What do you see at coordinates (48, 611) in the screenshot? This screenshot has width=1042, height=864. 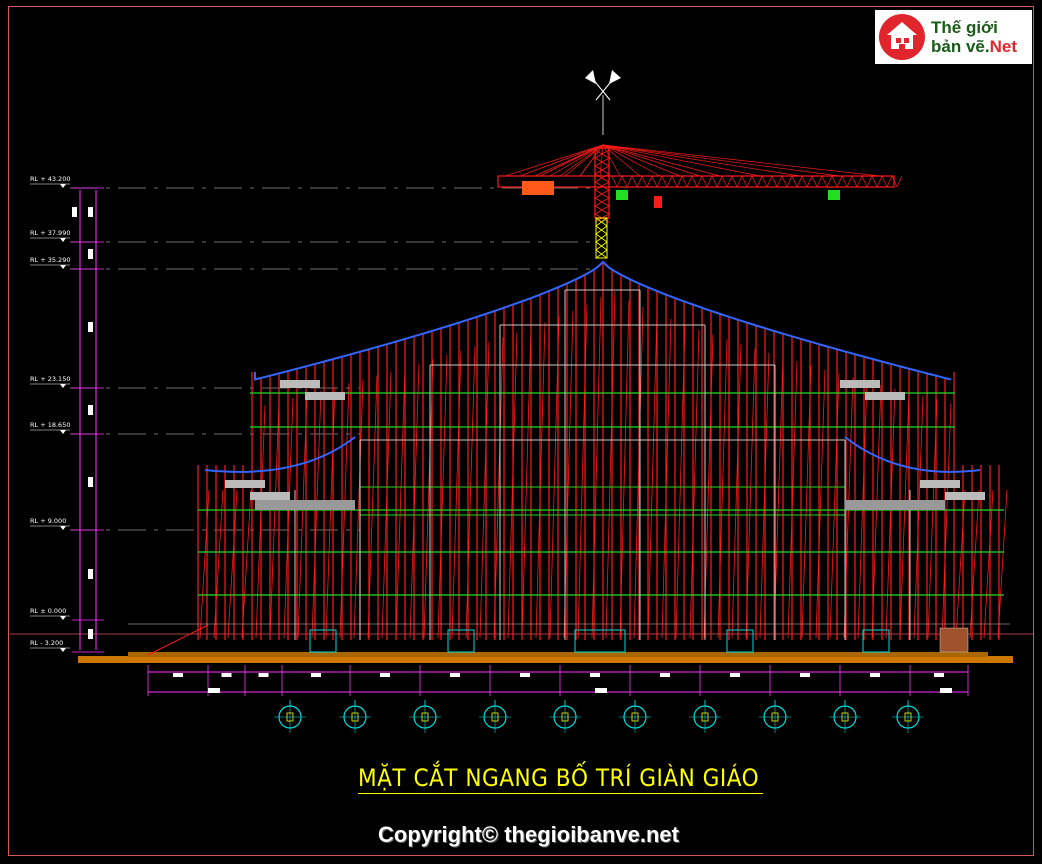 I see `level-label-rl-0000: RL ± 0.000` at bounding box center [48, 611].